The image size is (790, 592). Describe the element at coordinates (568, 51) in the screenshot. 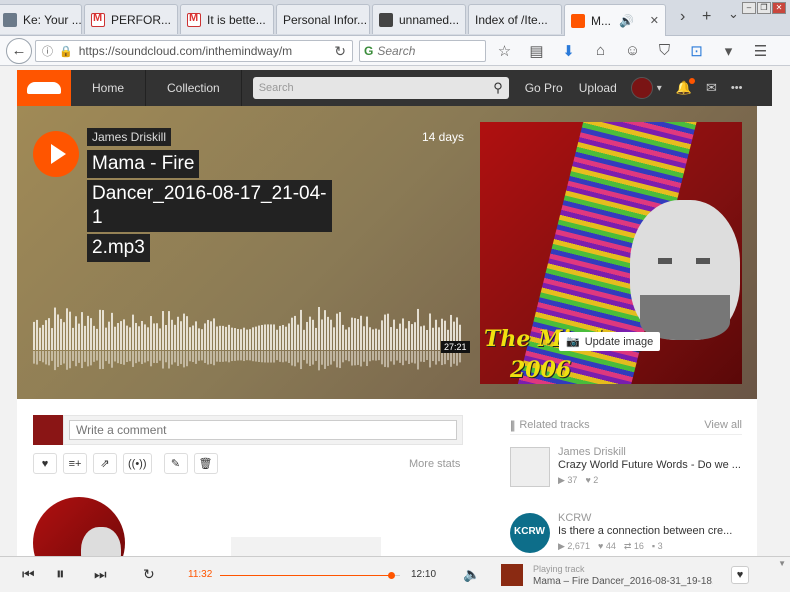

I see `download-icon: ⬇` at that location.